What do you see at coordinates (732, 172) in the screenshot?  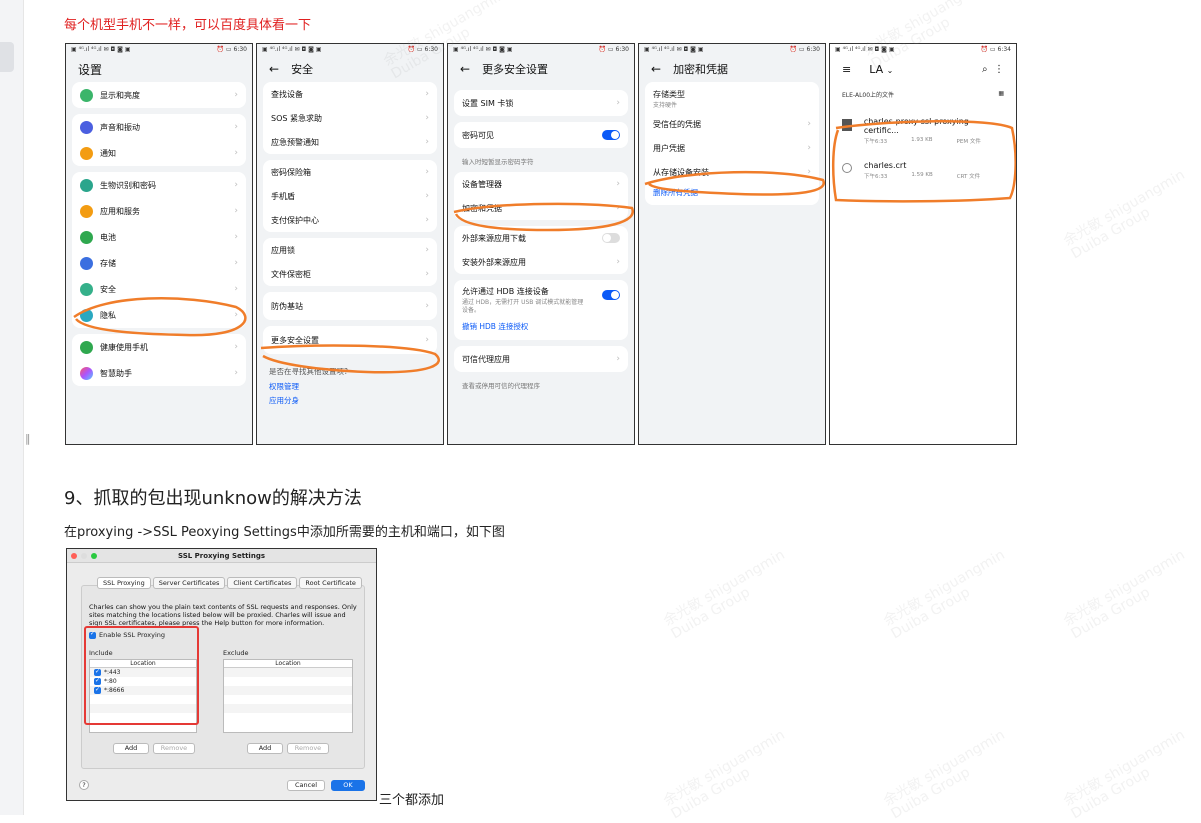 I see `install-from-storage: 从存储设备安装 ›` at bounding box center [732, 172].